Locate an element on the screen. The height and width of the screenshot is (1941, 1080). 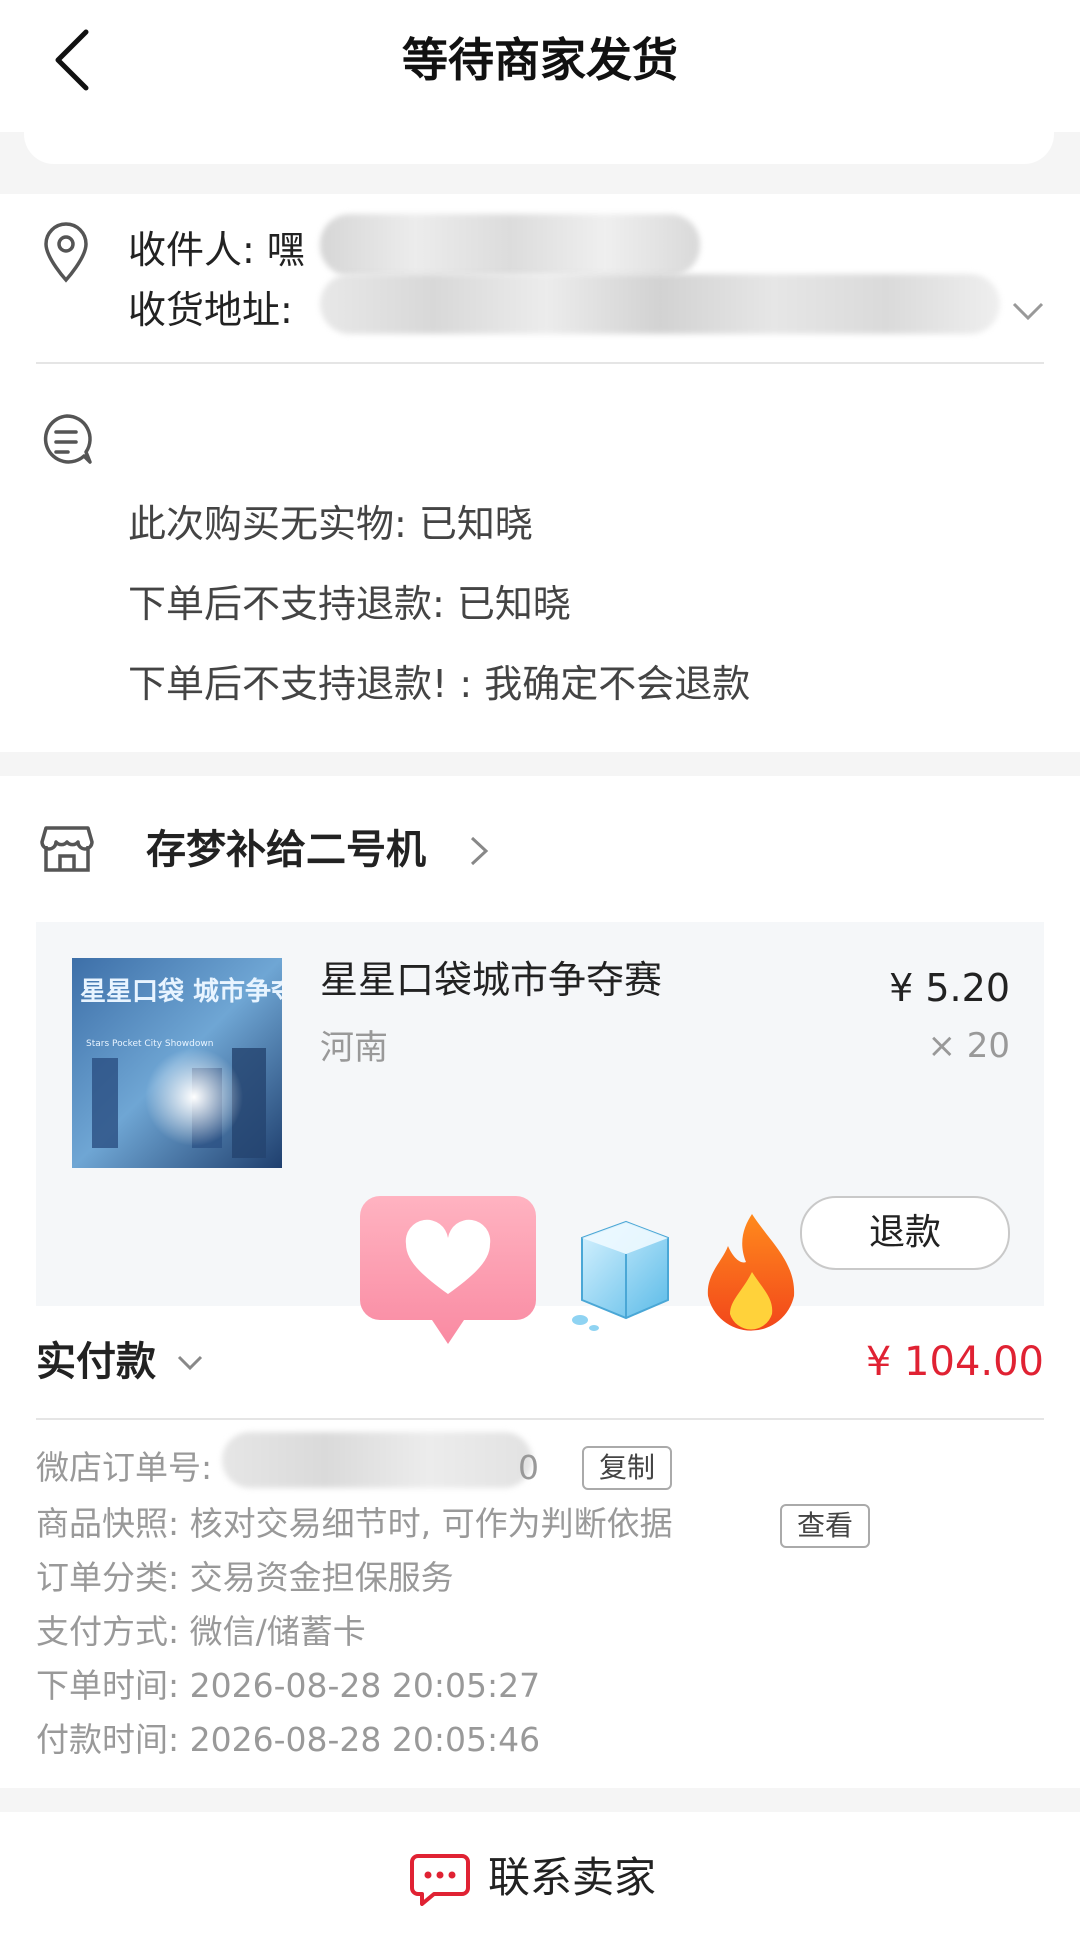
note-icon is located at coordinates (67, 439).